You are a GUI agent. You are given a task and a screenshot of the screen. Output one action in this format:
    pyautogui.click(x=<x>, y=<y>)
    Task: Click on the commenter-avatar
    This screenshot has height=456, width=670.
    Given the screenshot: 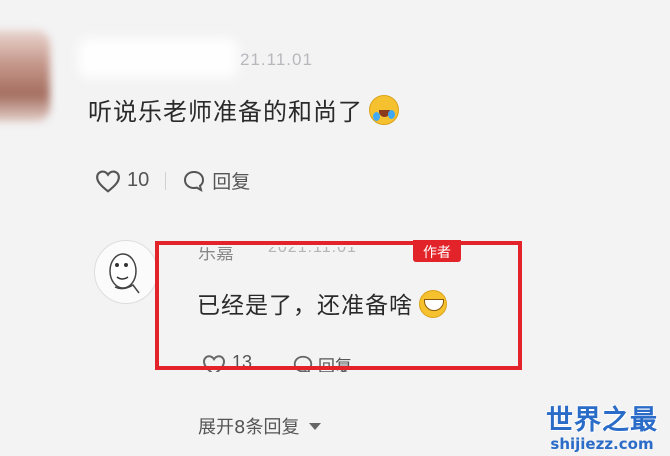 What is the action you would take?
    pyautogui.click(x=25, y=76)
    